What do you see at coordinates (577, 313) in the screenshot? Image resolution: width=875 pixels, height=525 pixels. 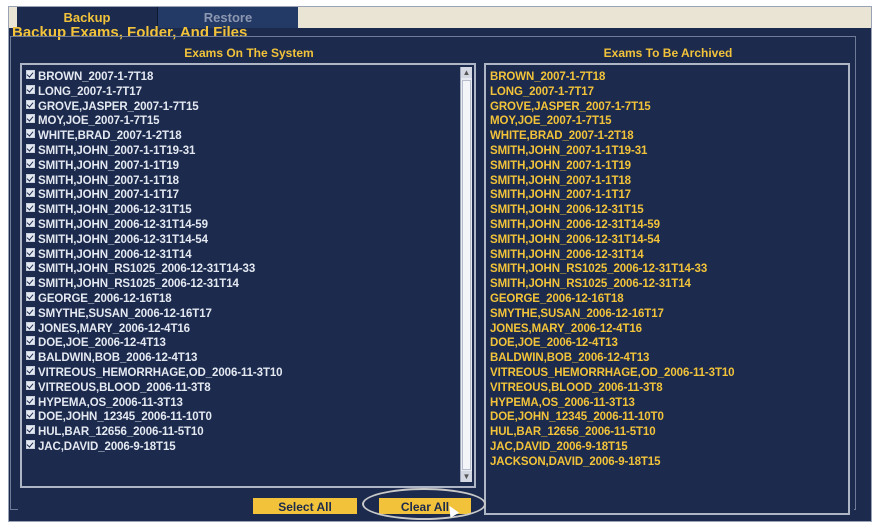 I see `list-item-label: SMYTHE,SUSAN_2006-12-16T17` at bounding box center [577, 313].